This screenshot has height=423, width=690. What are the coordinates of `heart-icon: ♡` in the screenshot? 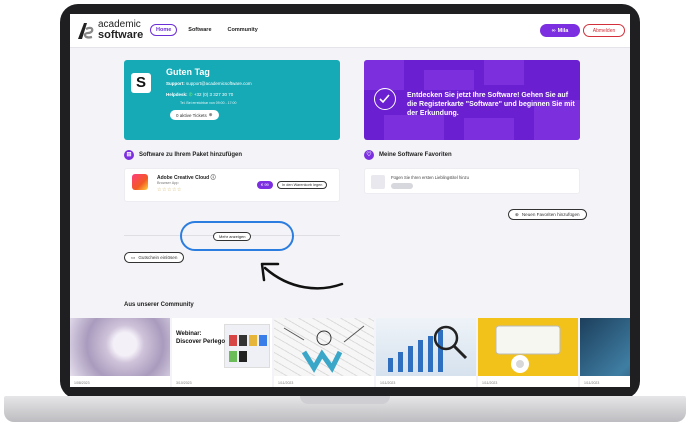 It's located at (369, 155).